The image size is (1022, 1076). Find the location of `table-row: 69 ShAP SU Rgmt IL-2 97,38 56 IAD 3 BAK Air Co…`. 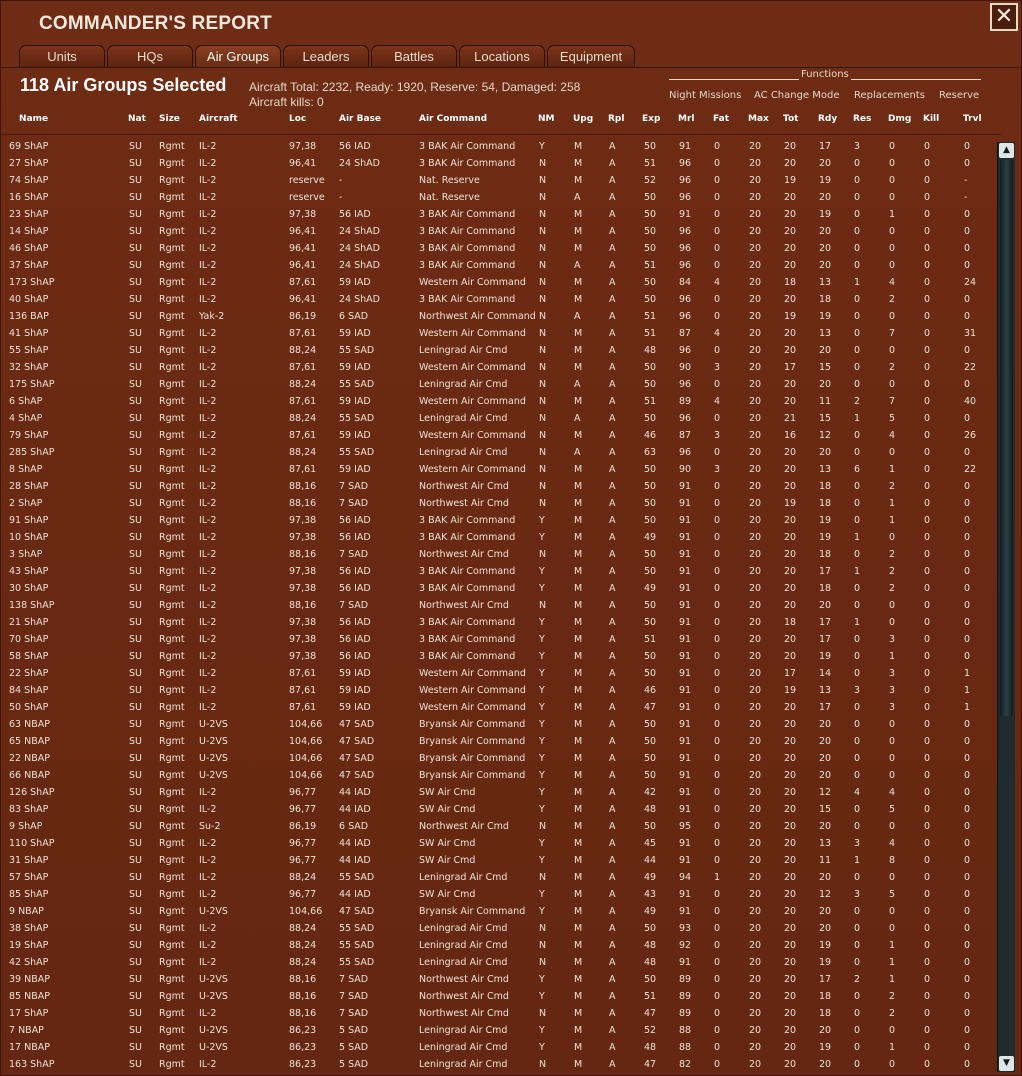

table-row: 69 ShAP SU Rgmt IL-2 97,38 56 IAD 3 BAK Air Co… is located at coordinates (498, 147).